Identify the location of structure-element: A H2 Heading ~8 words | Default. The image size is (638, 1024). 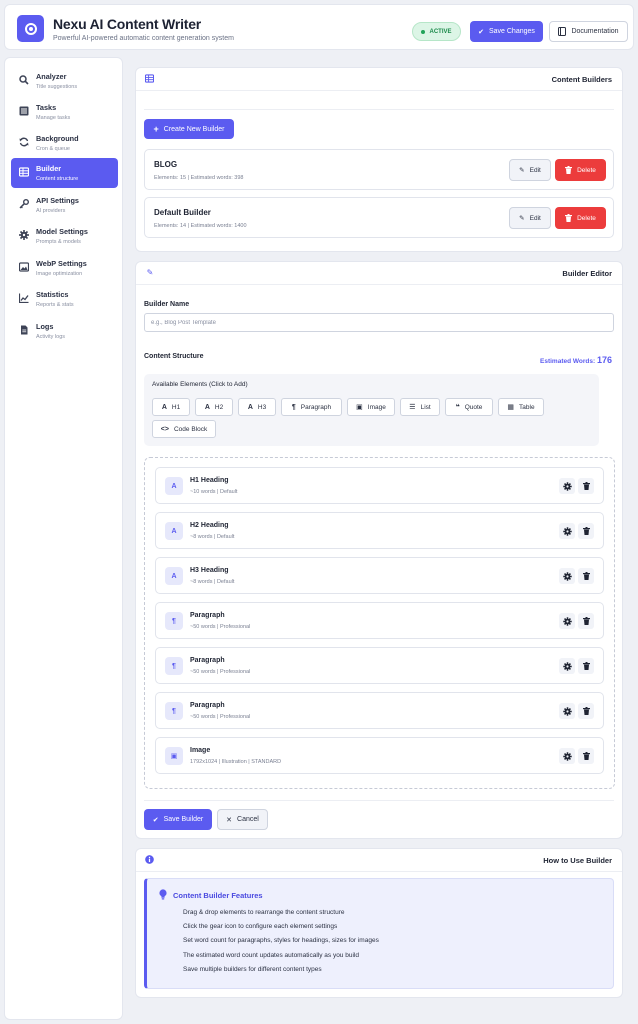
(379, 530).